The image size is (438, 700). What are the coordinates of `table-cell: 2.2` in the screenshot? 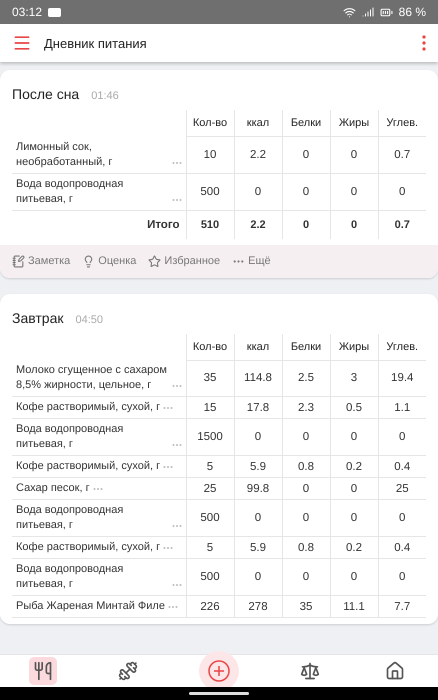 It's located at (258, 154).